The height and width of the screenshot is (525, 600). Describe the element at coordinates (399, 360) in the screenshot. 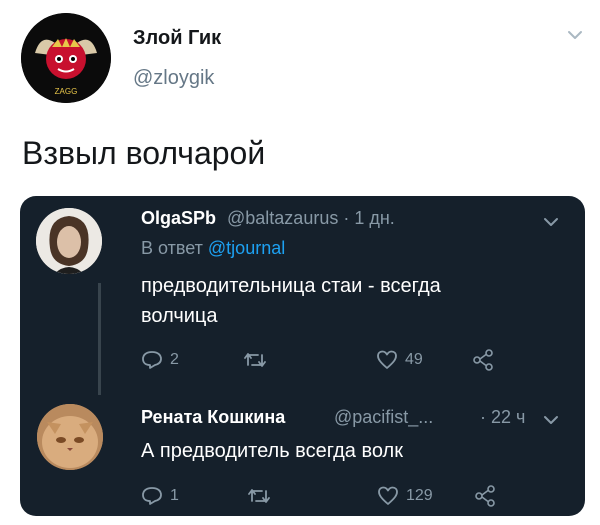

I see `like-button: 49` at that location.